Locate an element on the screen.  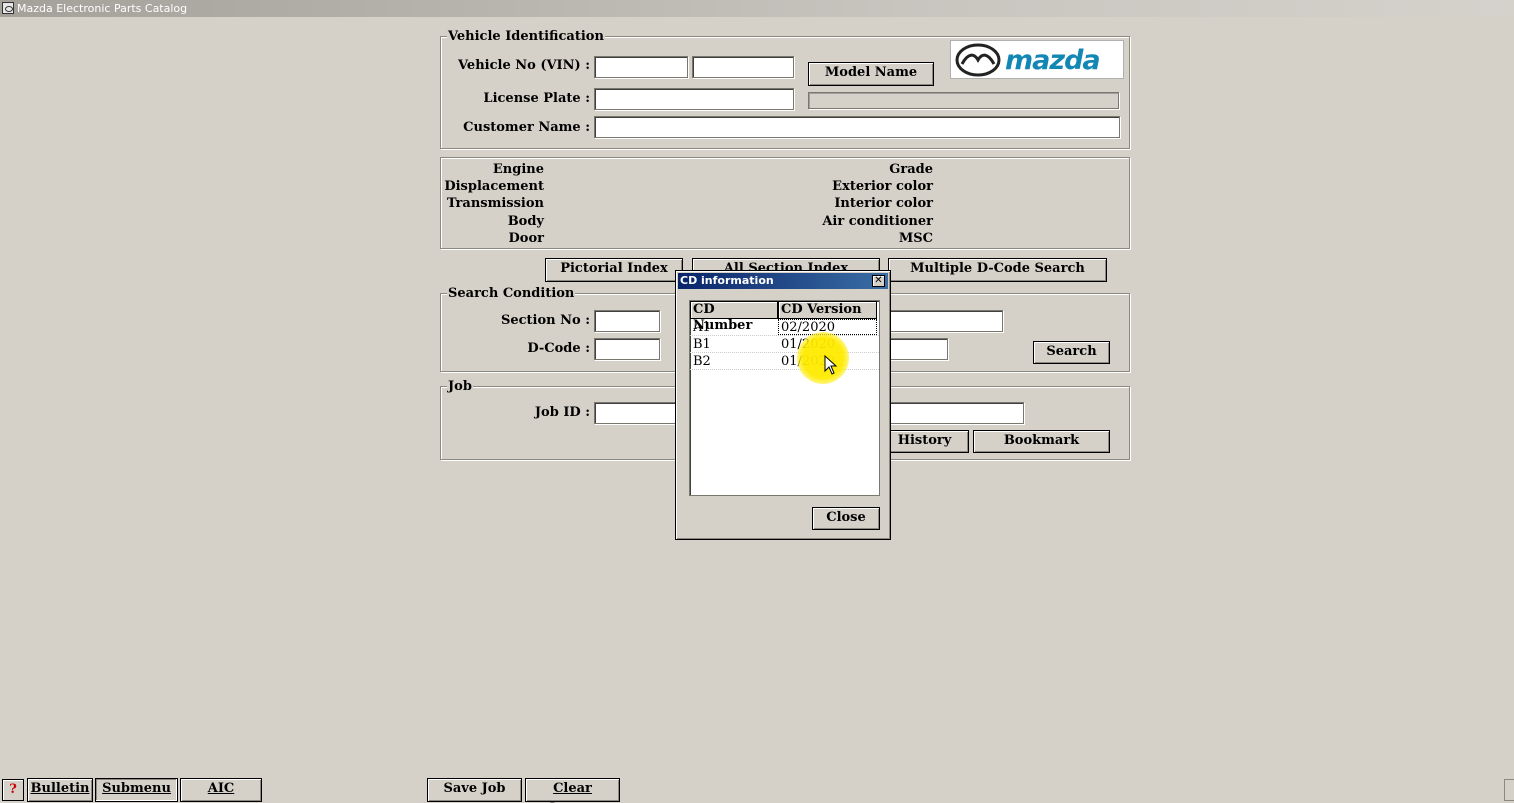
pictorial-index-button: Pictorial Index is located at coordinates (614, 270).